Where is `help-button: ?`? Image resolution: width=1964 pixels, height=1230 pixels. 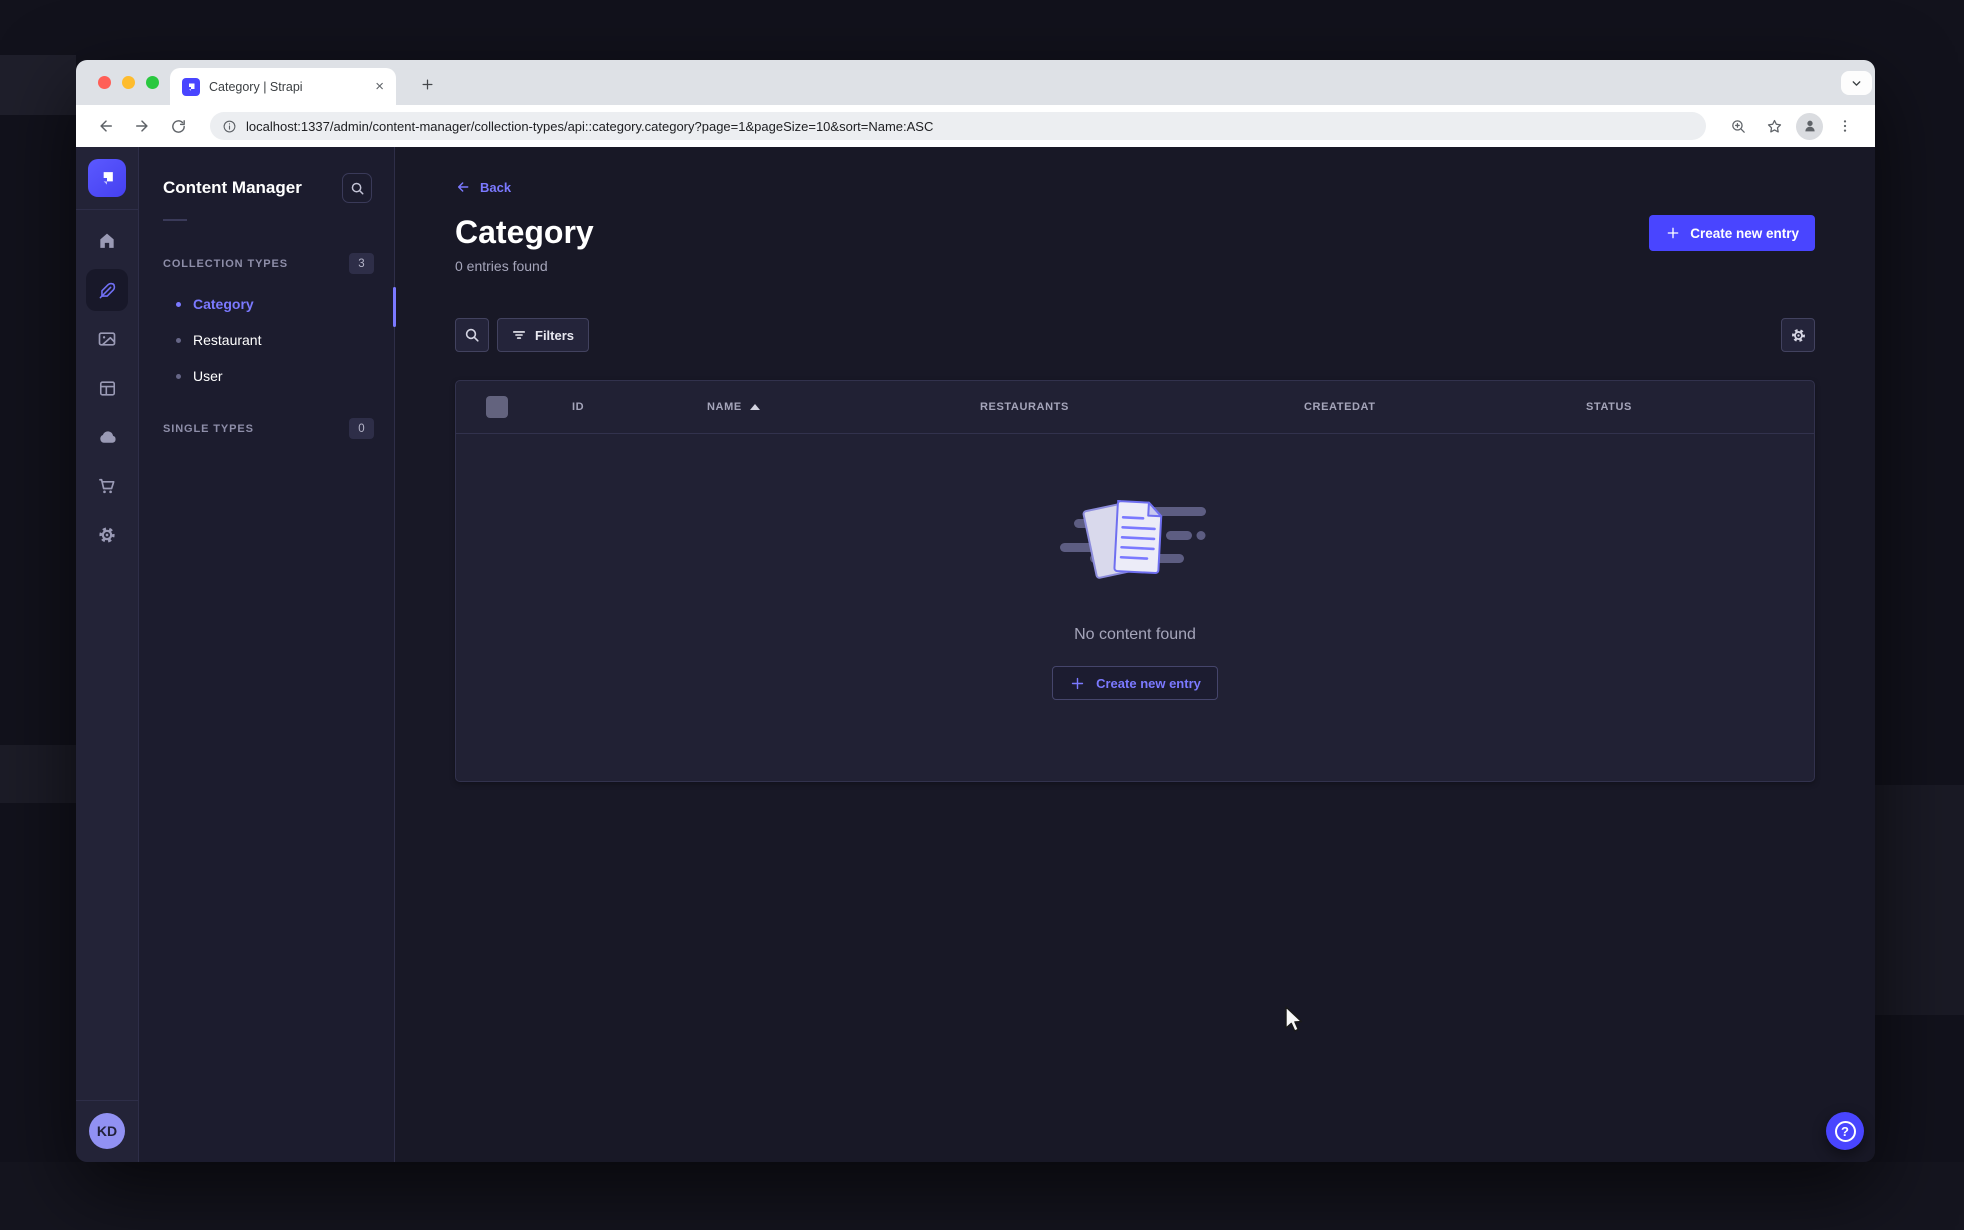
help-button: ? is located at coordinates (1845, 1131).